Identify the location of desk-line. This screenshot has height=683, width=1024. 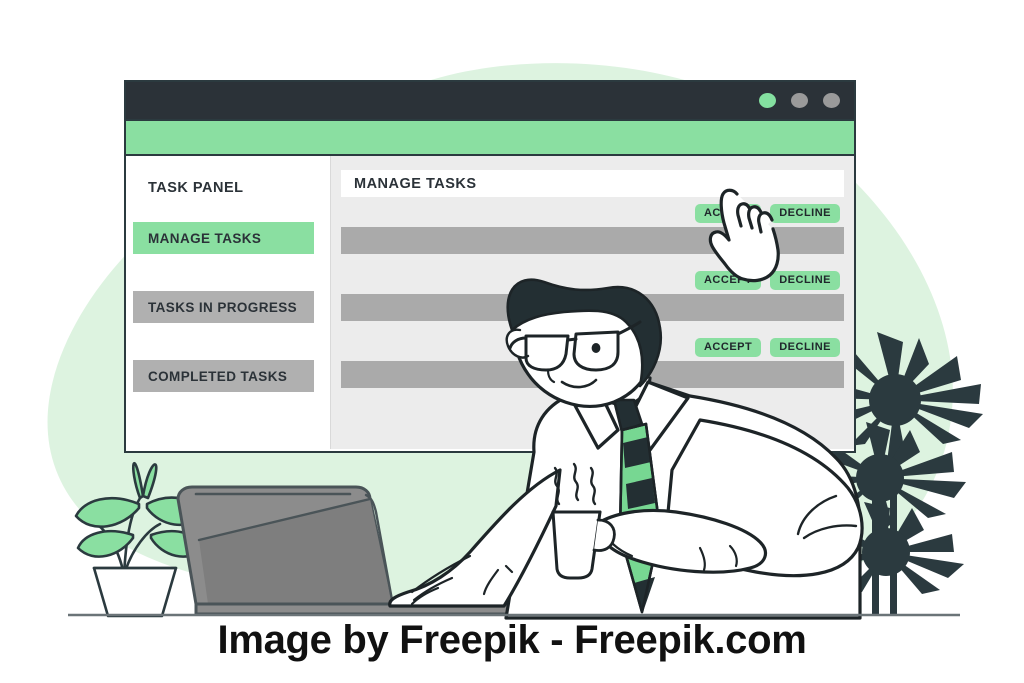
(514, 615).